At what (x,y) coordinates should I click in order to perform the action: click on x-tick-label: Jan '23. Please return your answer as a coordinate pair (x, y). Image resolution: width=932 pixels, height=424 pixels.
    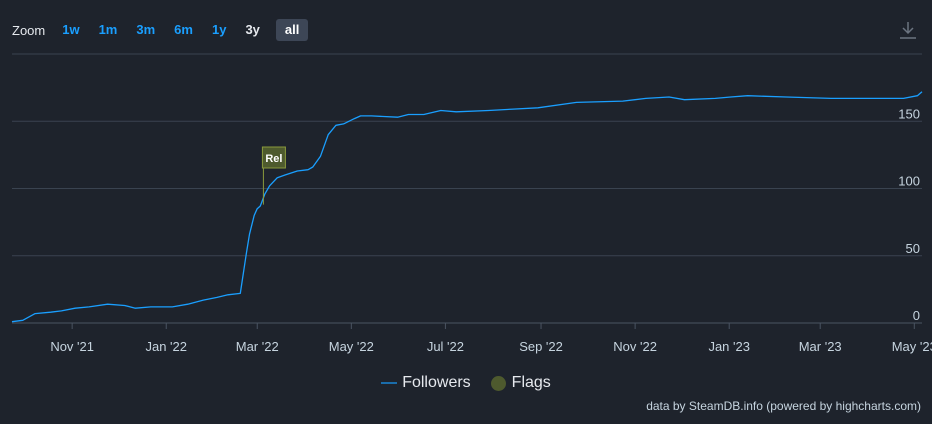
    Looking at the image, I should click on (729, 346).